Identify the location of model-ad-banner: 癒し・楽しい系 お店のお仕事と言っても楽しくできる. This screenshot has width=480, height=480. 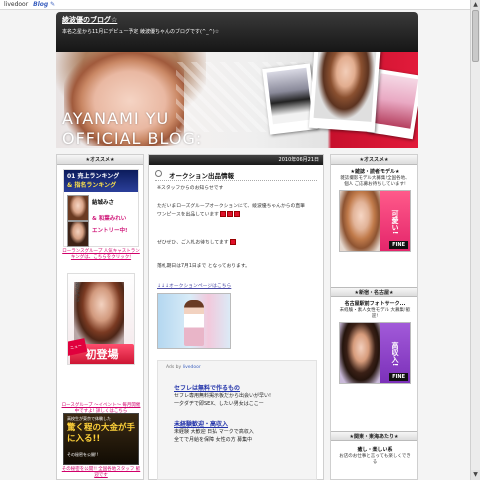
(375, 456).